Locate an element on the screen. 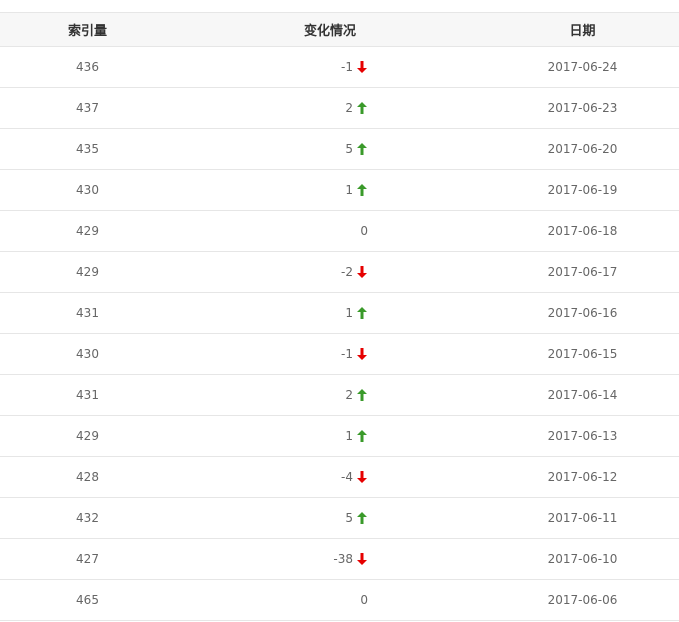 Image resolution: width=679 pixels, height=622 pixels. table-row: 427 -38 2017-06-10 is located at coordinates (339, 559).